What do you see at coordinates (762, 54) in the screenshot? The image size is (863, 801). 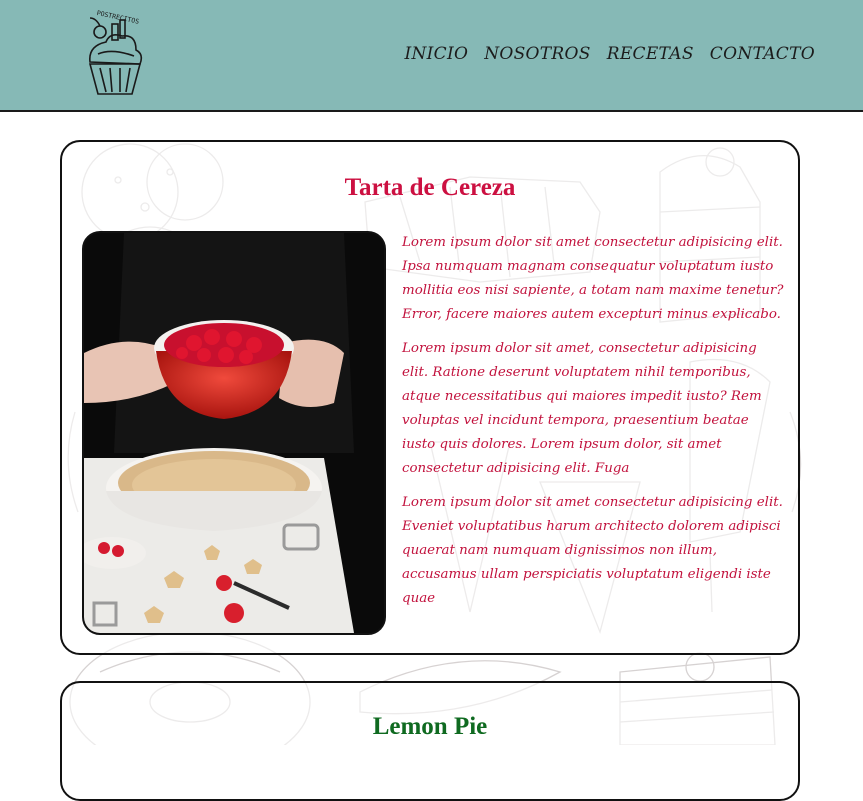 I see `nav-contacto: CONTACTO` at bounding box center [762, 54].